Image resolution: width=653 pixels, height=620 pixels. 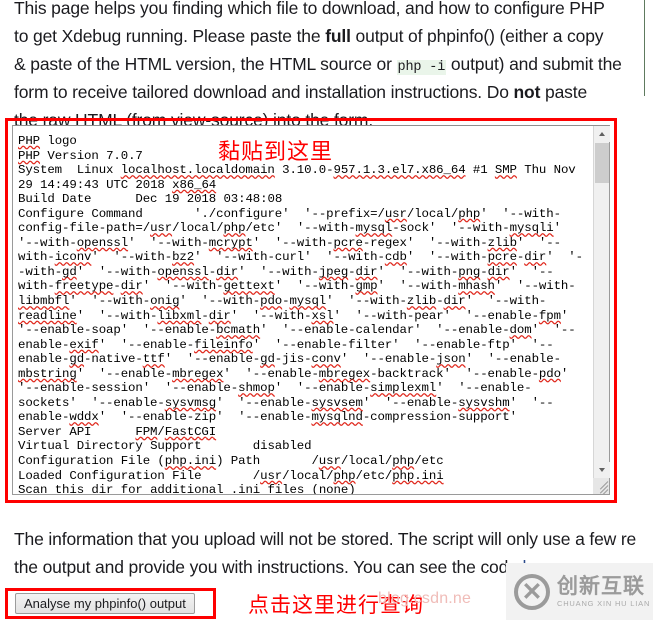 What do you see at coordinates (223, 344) in the screenshot?
I see `spellcheck-underline: fileinfo` at bounding box center [223, 344].